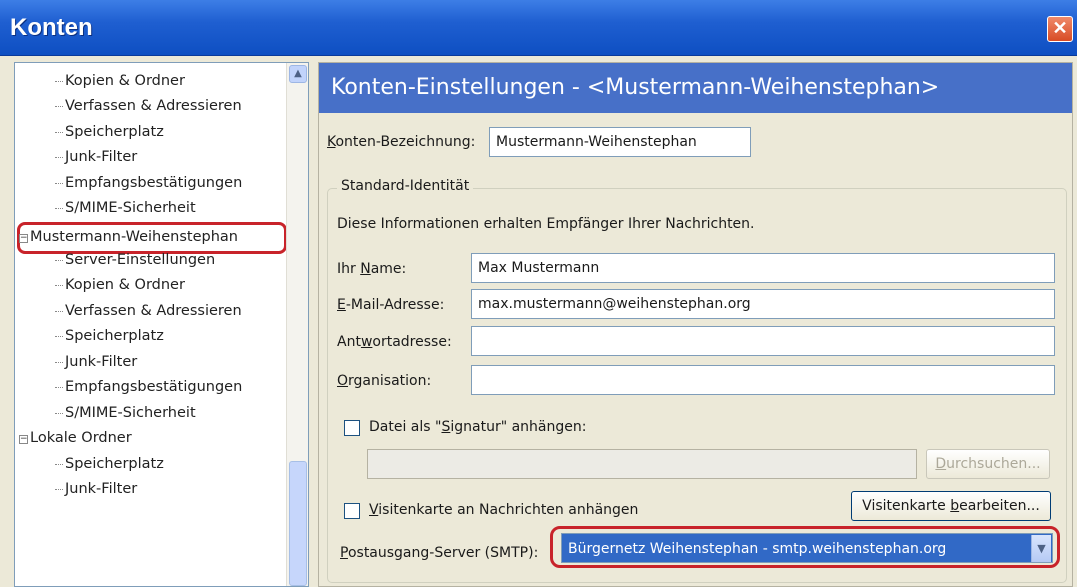  What do you see at coordinates (1041, 548) in the screenshot?
I see `chevron-down-icon: ▼` at bounding box center [1041, 548].